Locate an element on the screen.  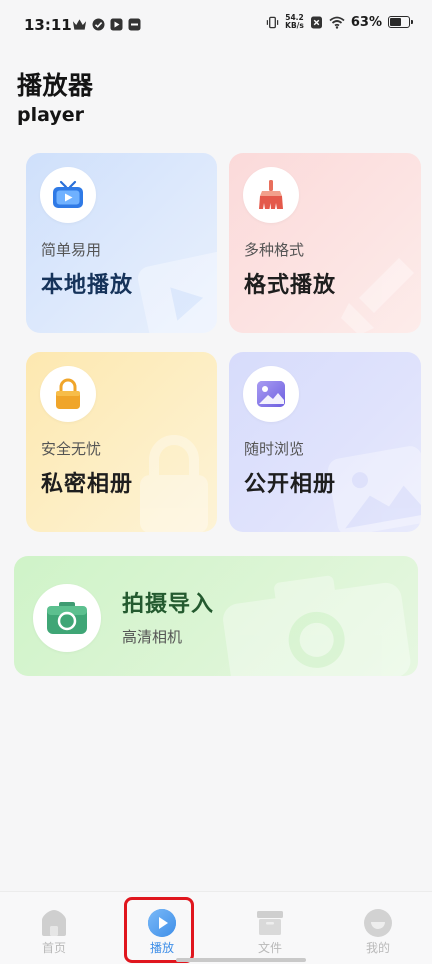
nav-mine: 我的 is located at coordinates (378, 928).